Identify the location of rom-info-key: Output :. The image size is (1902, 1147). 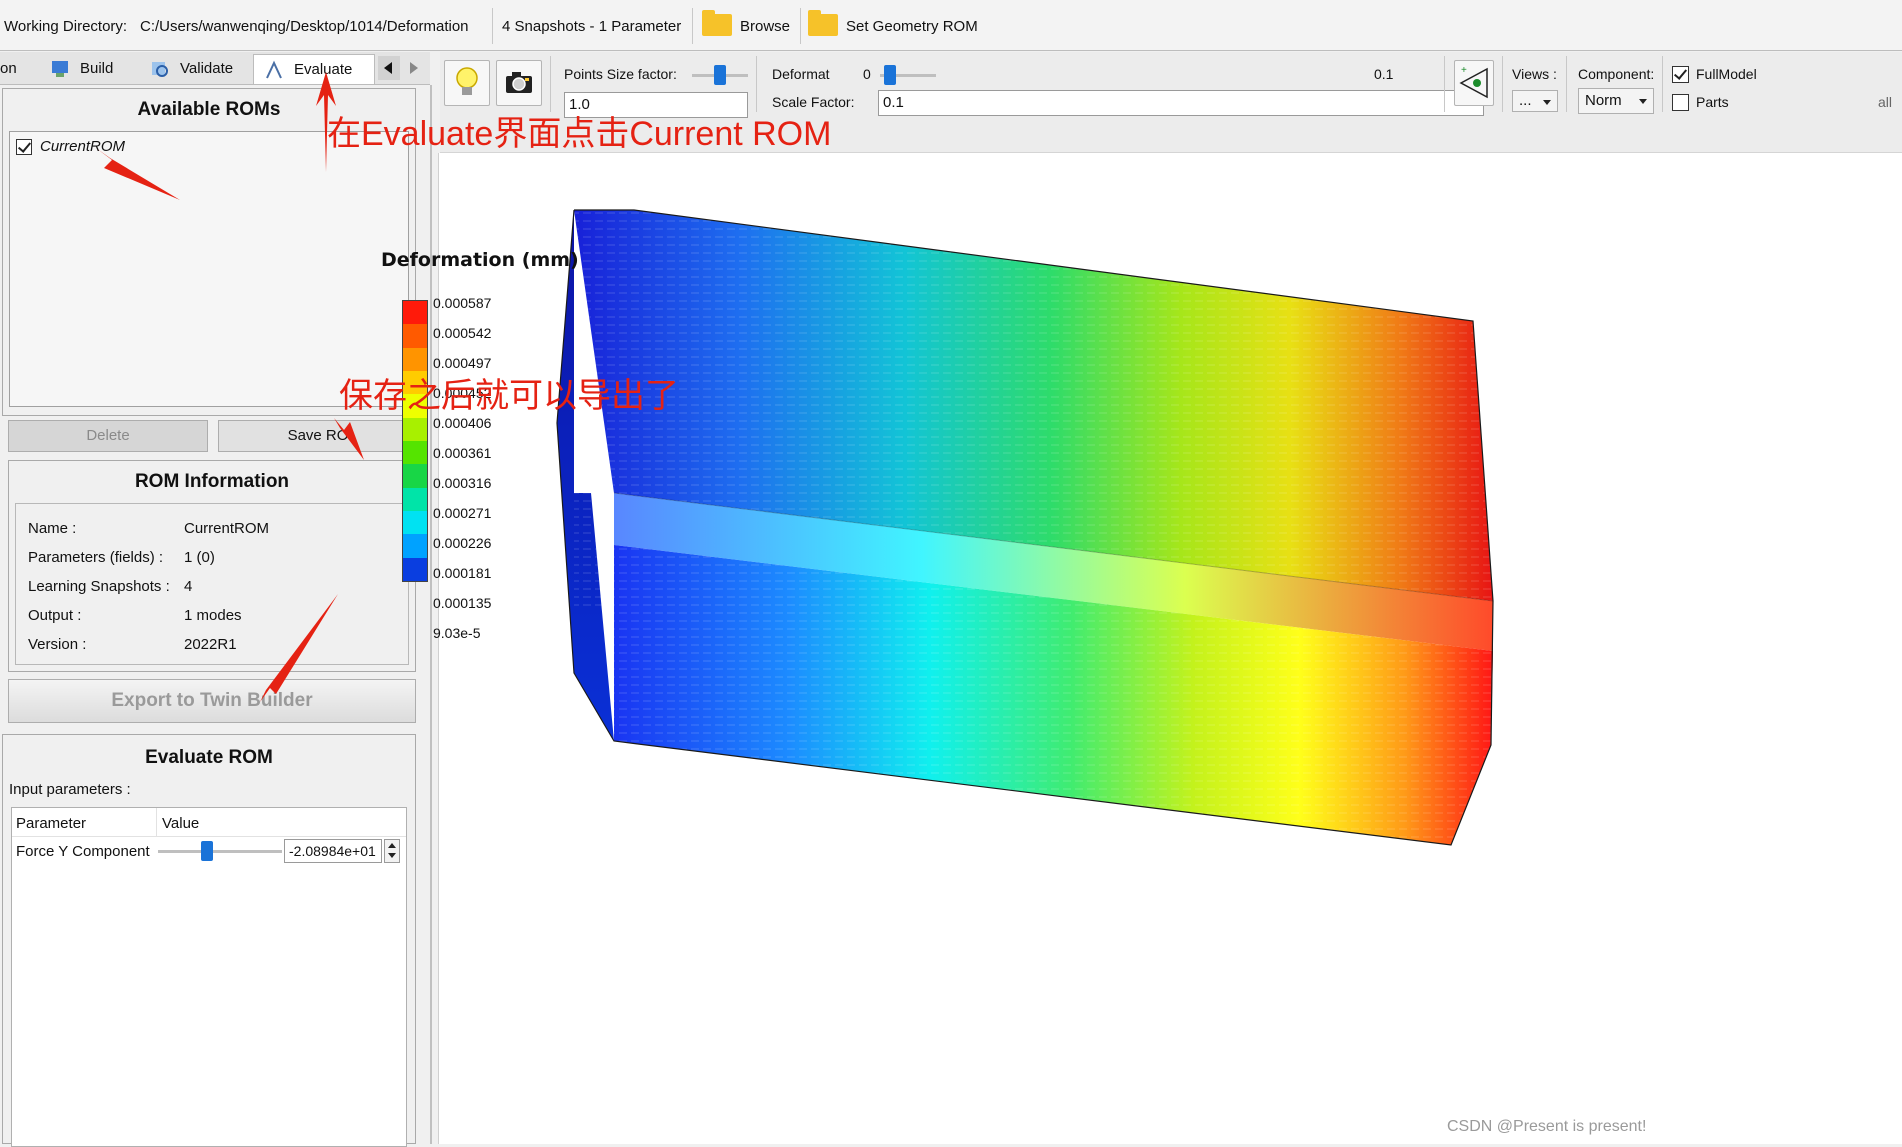
(55, 615).